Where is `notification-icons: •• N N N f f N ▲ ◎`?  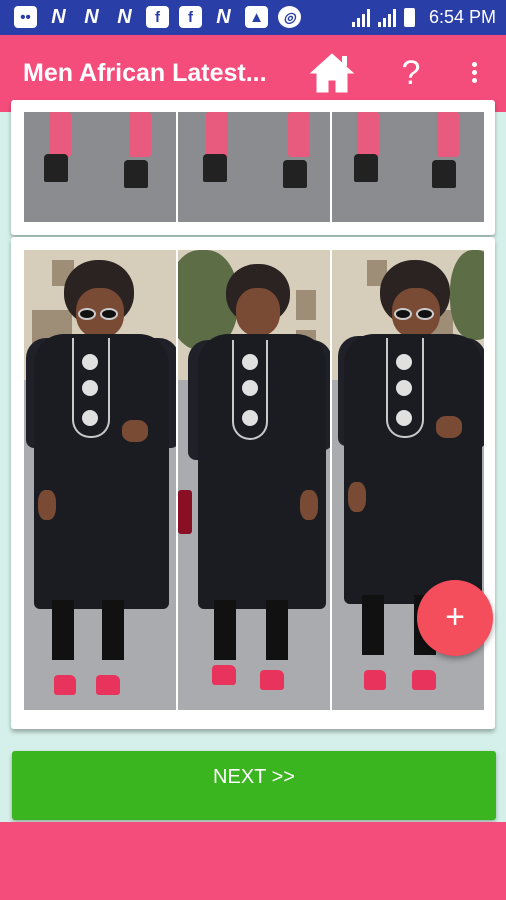
notification-icons: •• N N N f f N ▲ ◎ is located at coordinates (157, 17).